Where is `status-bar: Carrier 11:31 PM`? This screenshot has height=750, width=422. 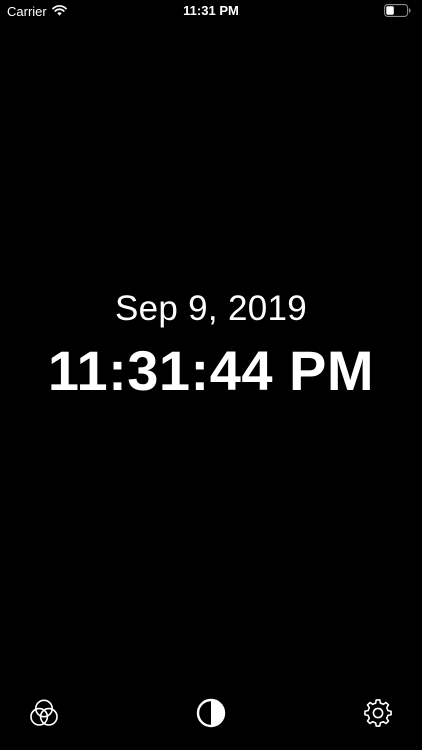 status-bar: Carrier 11:31 PM is located at coordinates (211, 12).